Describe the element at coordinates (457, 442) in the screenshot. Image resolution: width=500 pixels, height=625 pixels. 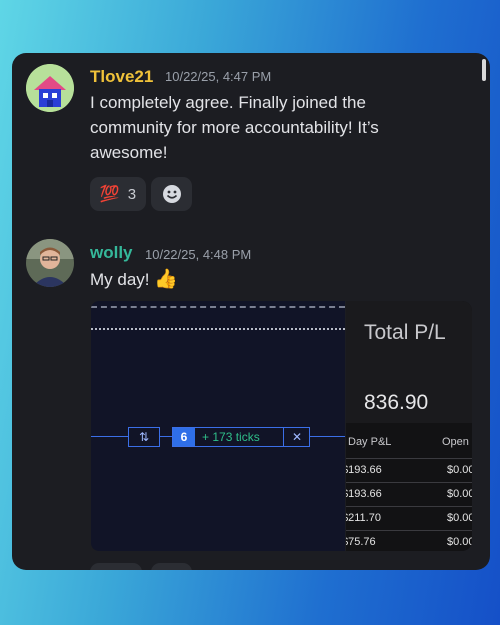
I see `column-header-open-pl: Open P` at that location.